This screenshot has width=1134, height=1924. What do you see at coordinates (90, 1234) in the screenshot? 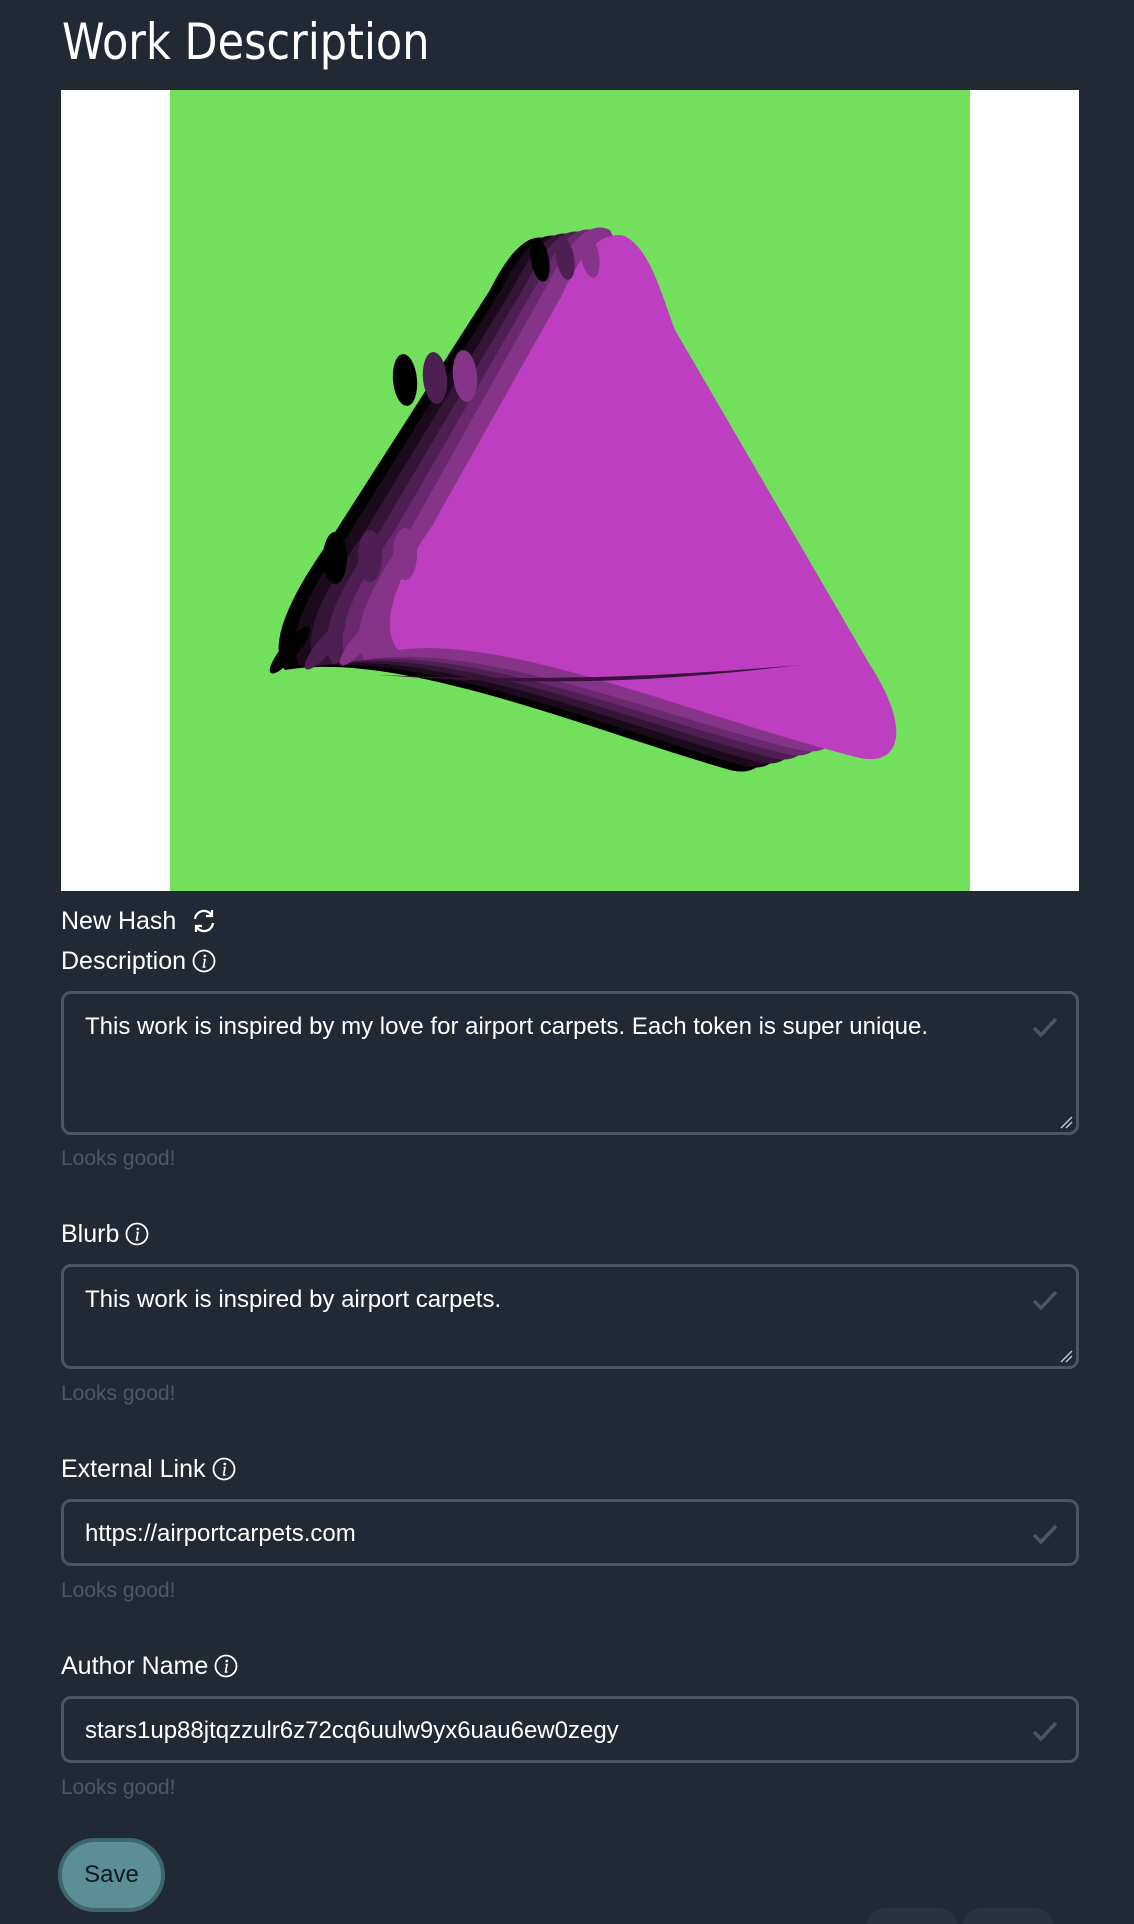
I see `blurb-label-text: Blurb` at bounding box center [90, 1234].